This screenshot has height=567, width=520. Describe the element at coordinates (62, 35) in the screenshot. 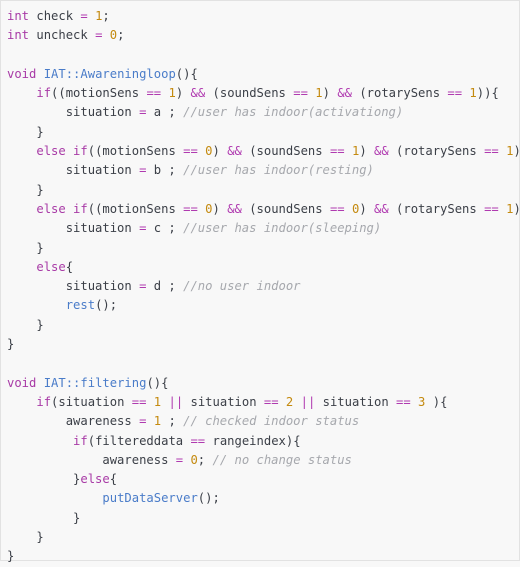

I see `text-token: uncheck` at that location.